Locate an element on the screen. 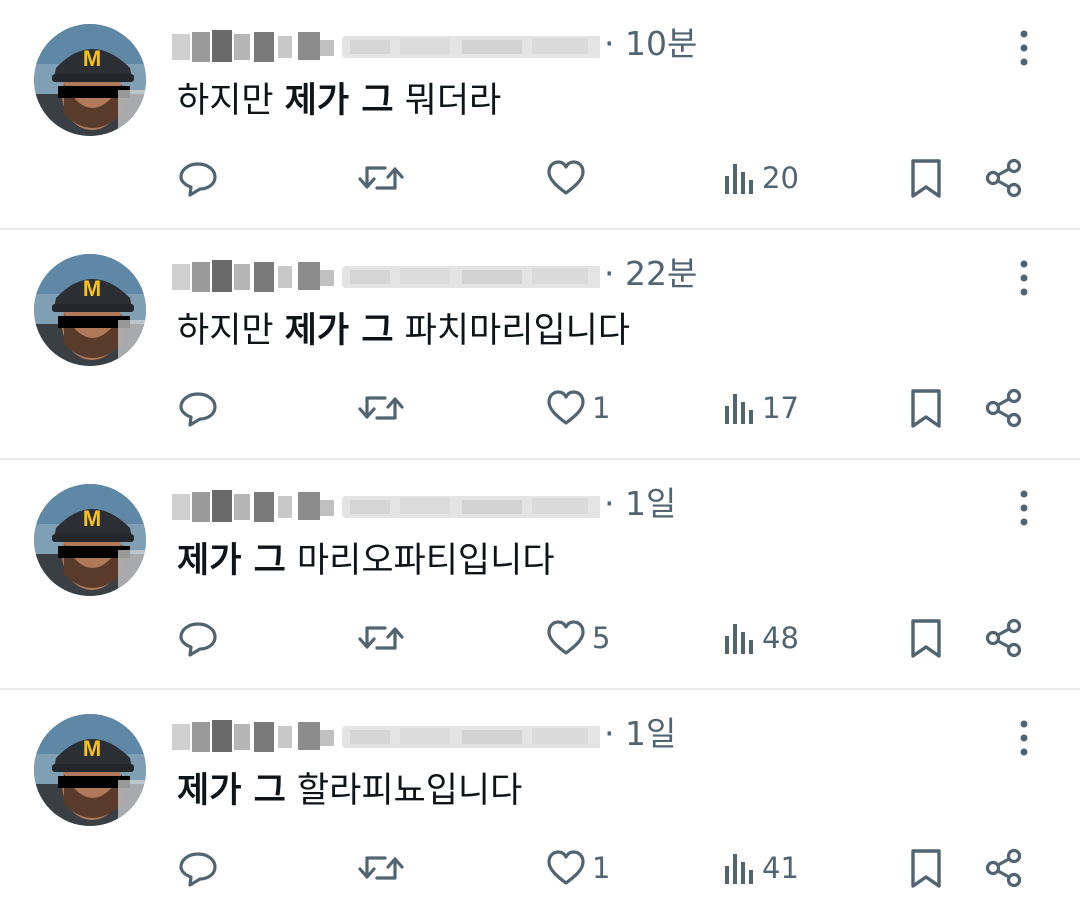 This screenshot has height=920, width=1080. views-count: 48 is located at coordinates (780, 638).